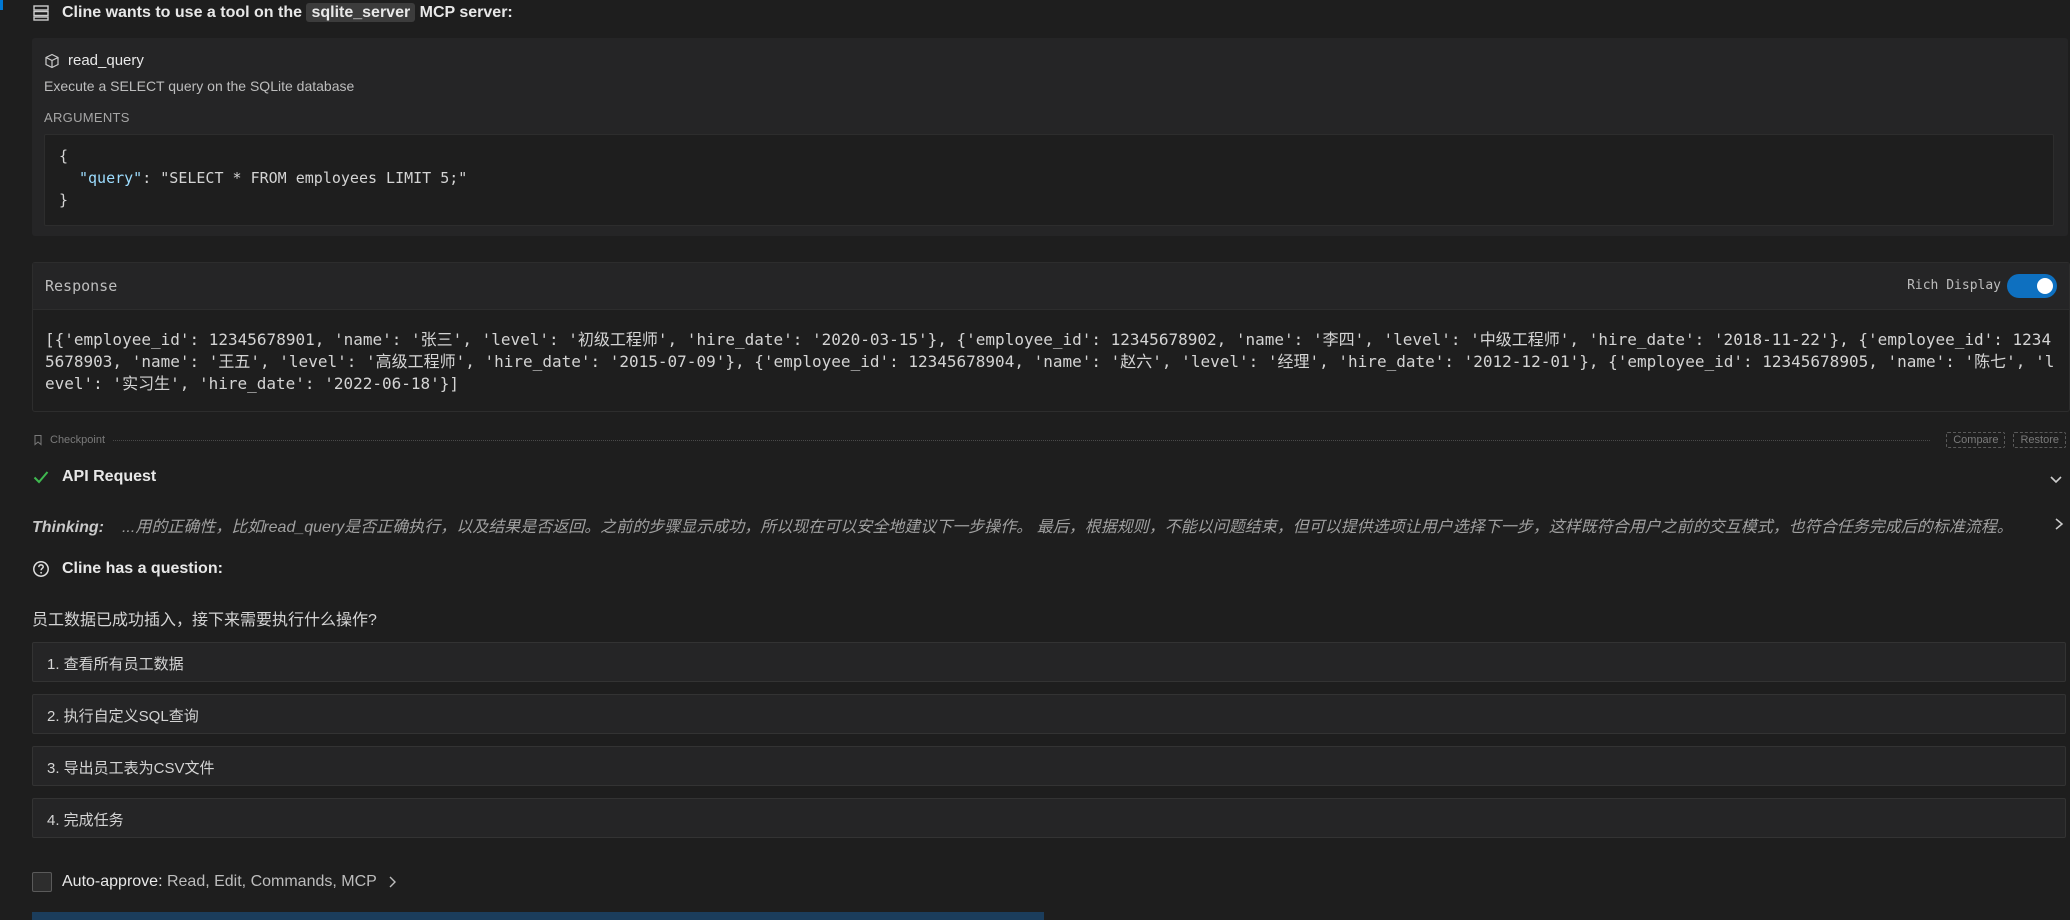 This screenshot has height=920, width=2070. I want to click on option-label: 4. 完成任务, so click(85, 820).